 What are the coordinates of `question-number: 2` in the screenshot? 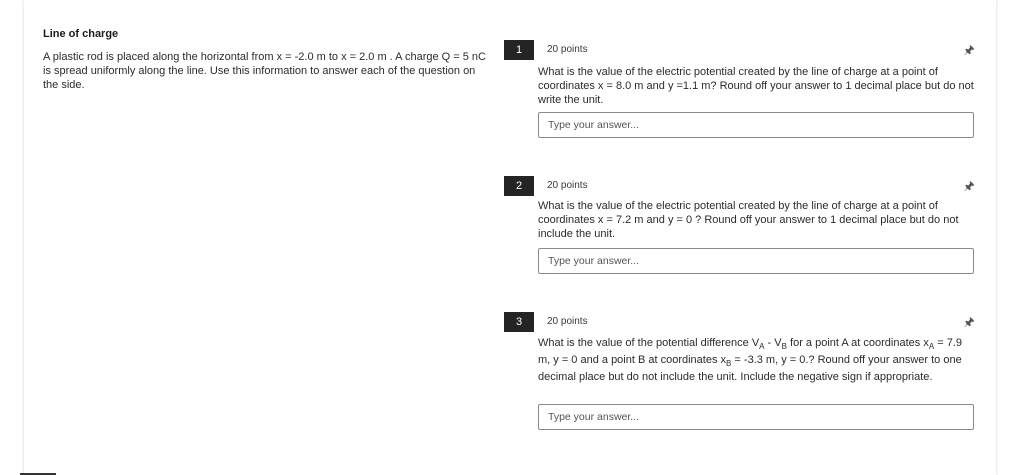 It's located at (519, 186).